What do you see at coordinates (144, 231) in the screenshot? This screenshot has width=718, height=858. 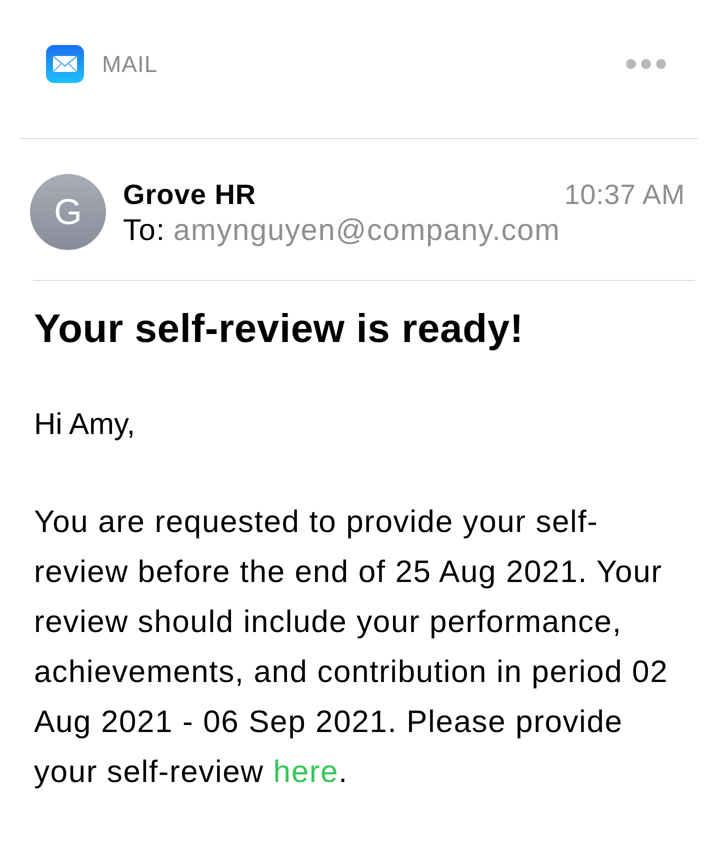 I see `to-label: To:` at bounding box center [144, 231].